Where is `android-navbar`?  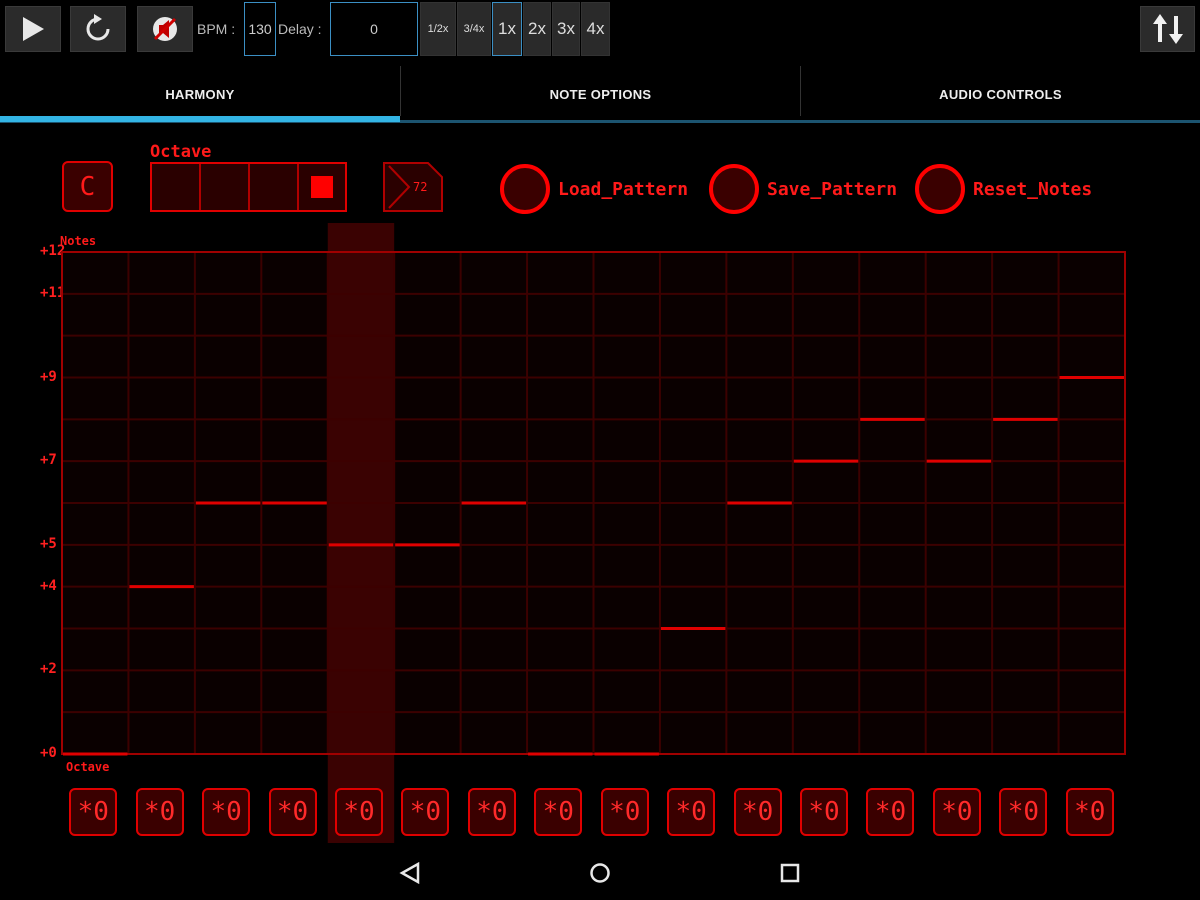 android-navbar is located at coordinates (600, 872).